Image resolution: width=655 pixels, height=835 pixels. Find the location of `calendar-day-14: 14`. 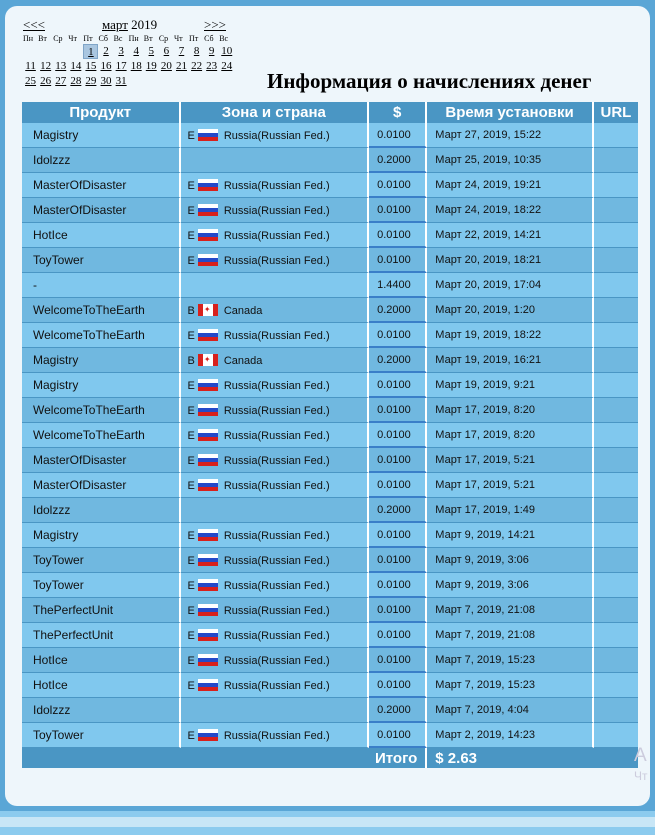

calendar-day-14: 14 is located at coordinates (75, 66).